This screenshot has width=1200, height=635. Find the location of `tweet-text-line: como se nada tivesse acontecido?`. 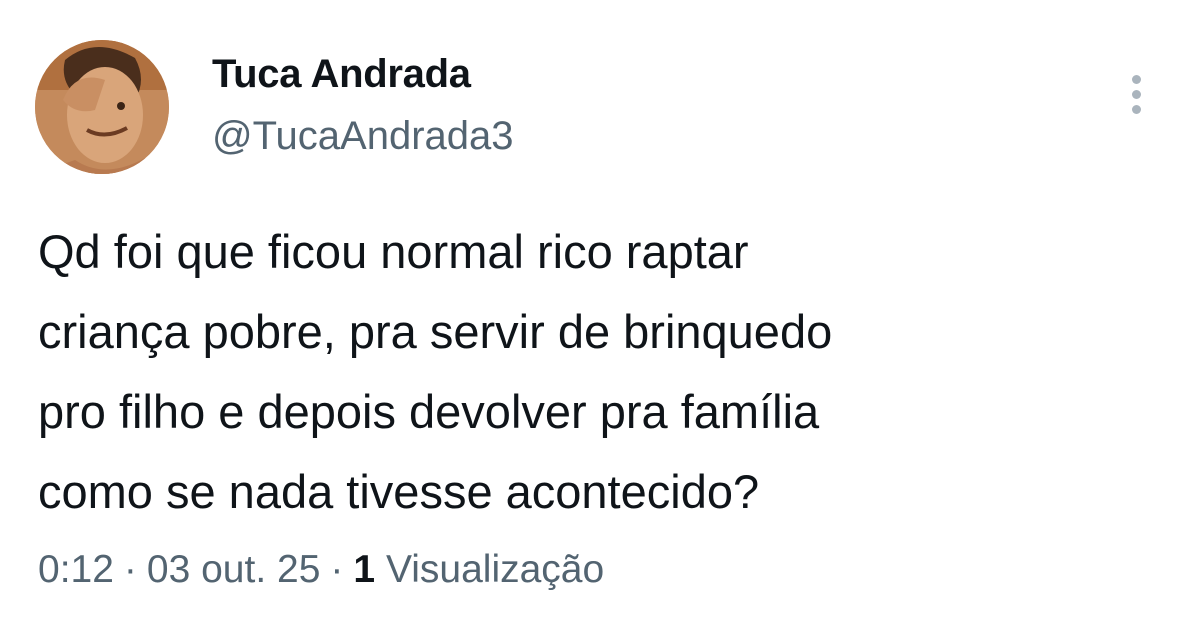

tweet-text-line: como se nada tivesse acontecido? is located at coordinates (399, 491).